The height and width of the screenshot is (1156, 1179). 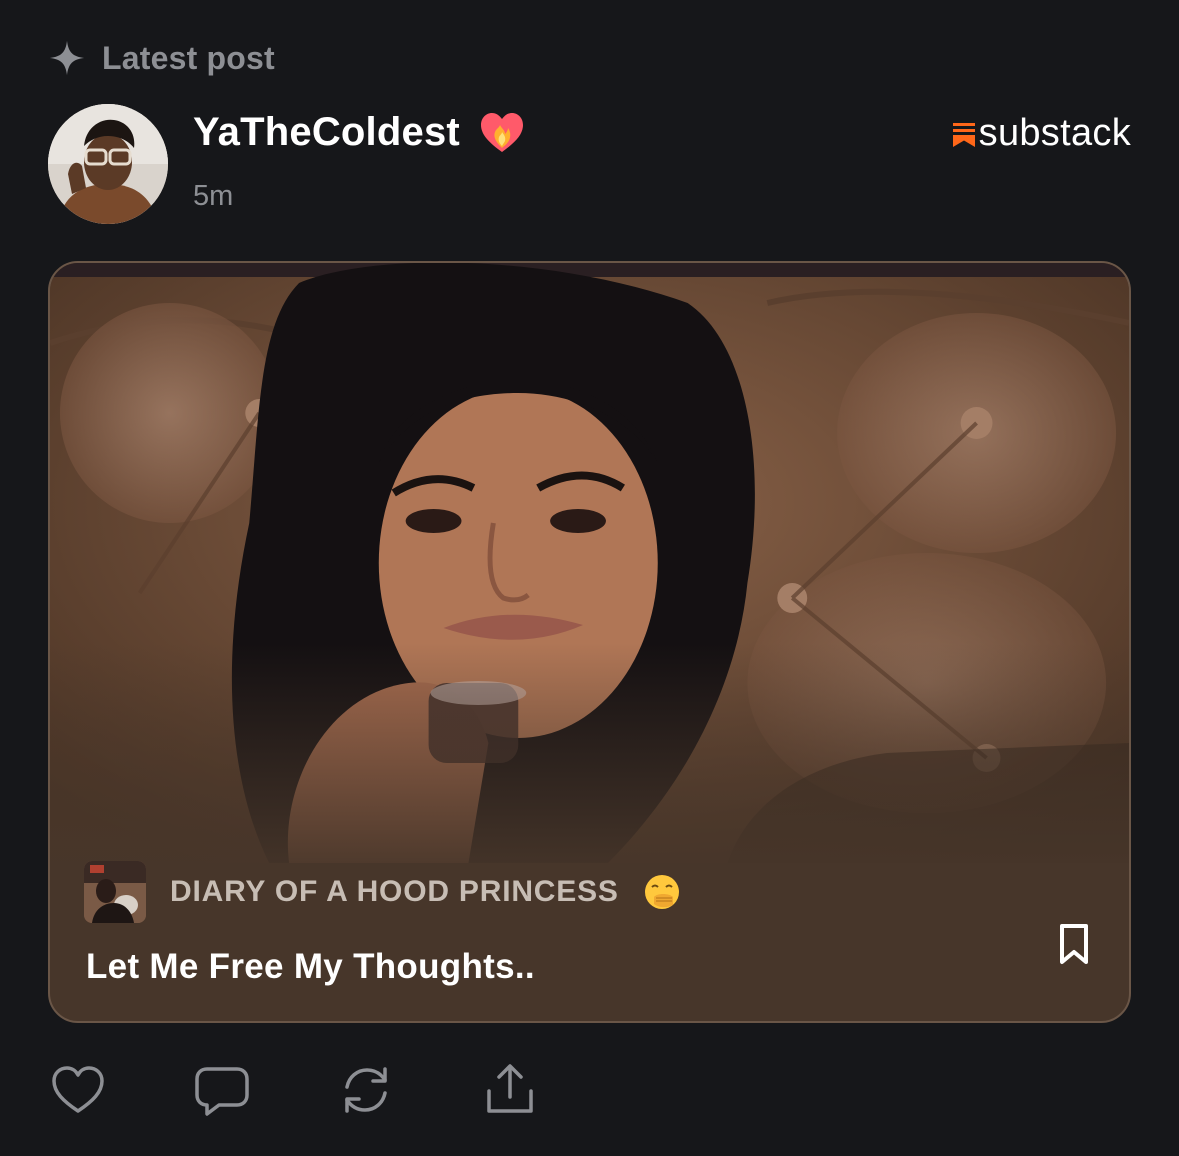 I want to click on action-bar, so click(x=336, y=1090).